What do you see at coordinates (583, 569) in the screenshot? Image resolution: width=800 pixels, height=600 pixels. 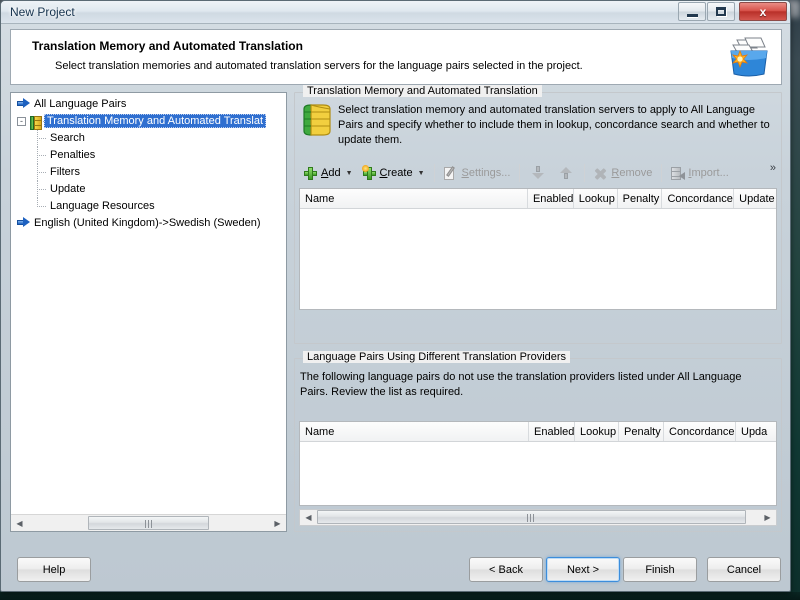 I see `next-button: Next >` at bounding box center [583, 569].